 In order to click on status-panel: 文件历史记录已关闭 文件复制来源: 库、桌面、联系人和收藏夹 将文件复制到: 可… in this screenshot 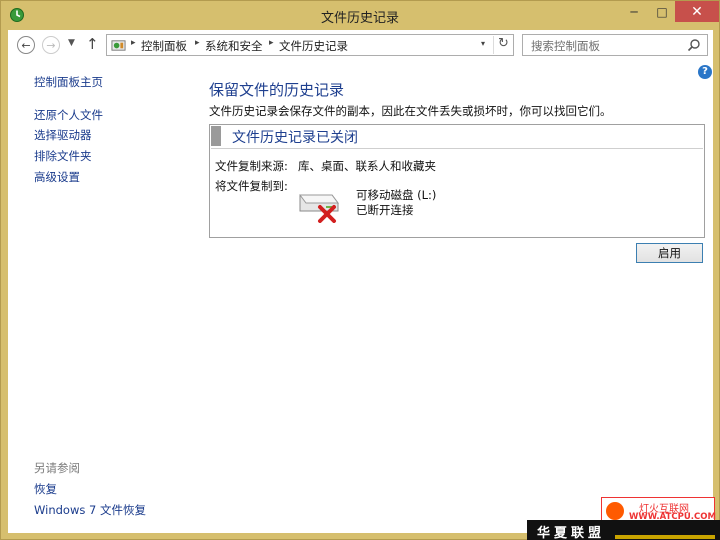, I will do `click(457, 181)`.